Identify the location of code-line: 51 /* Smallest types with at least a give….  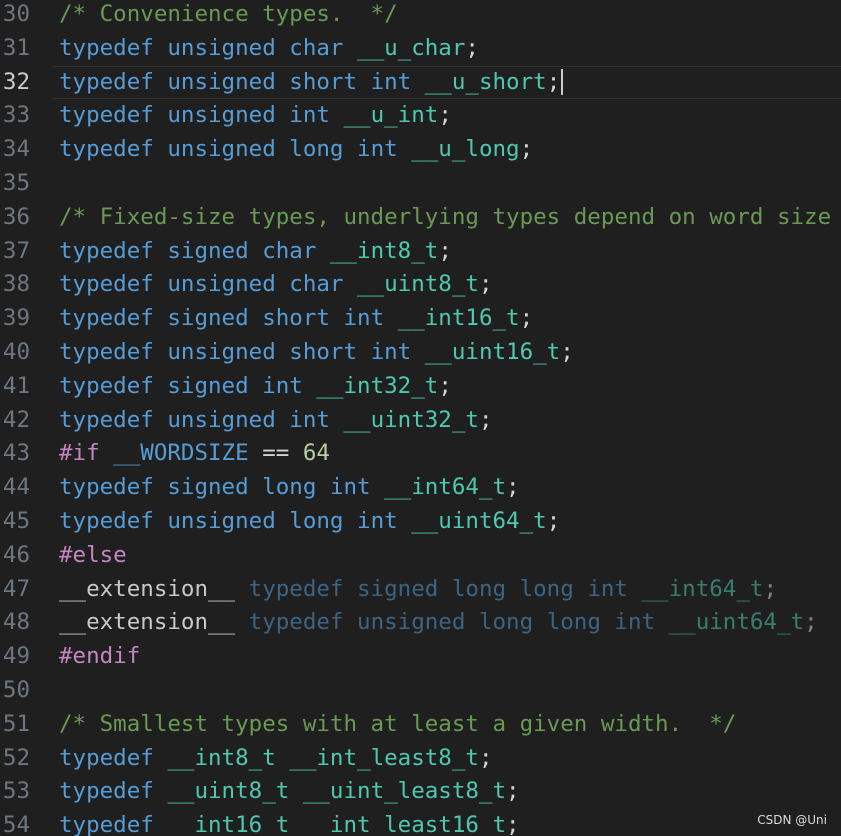
(420, 725).